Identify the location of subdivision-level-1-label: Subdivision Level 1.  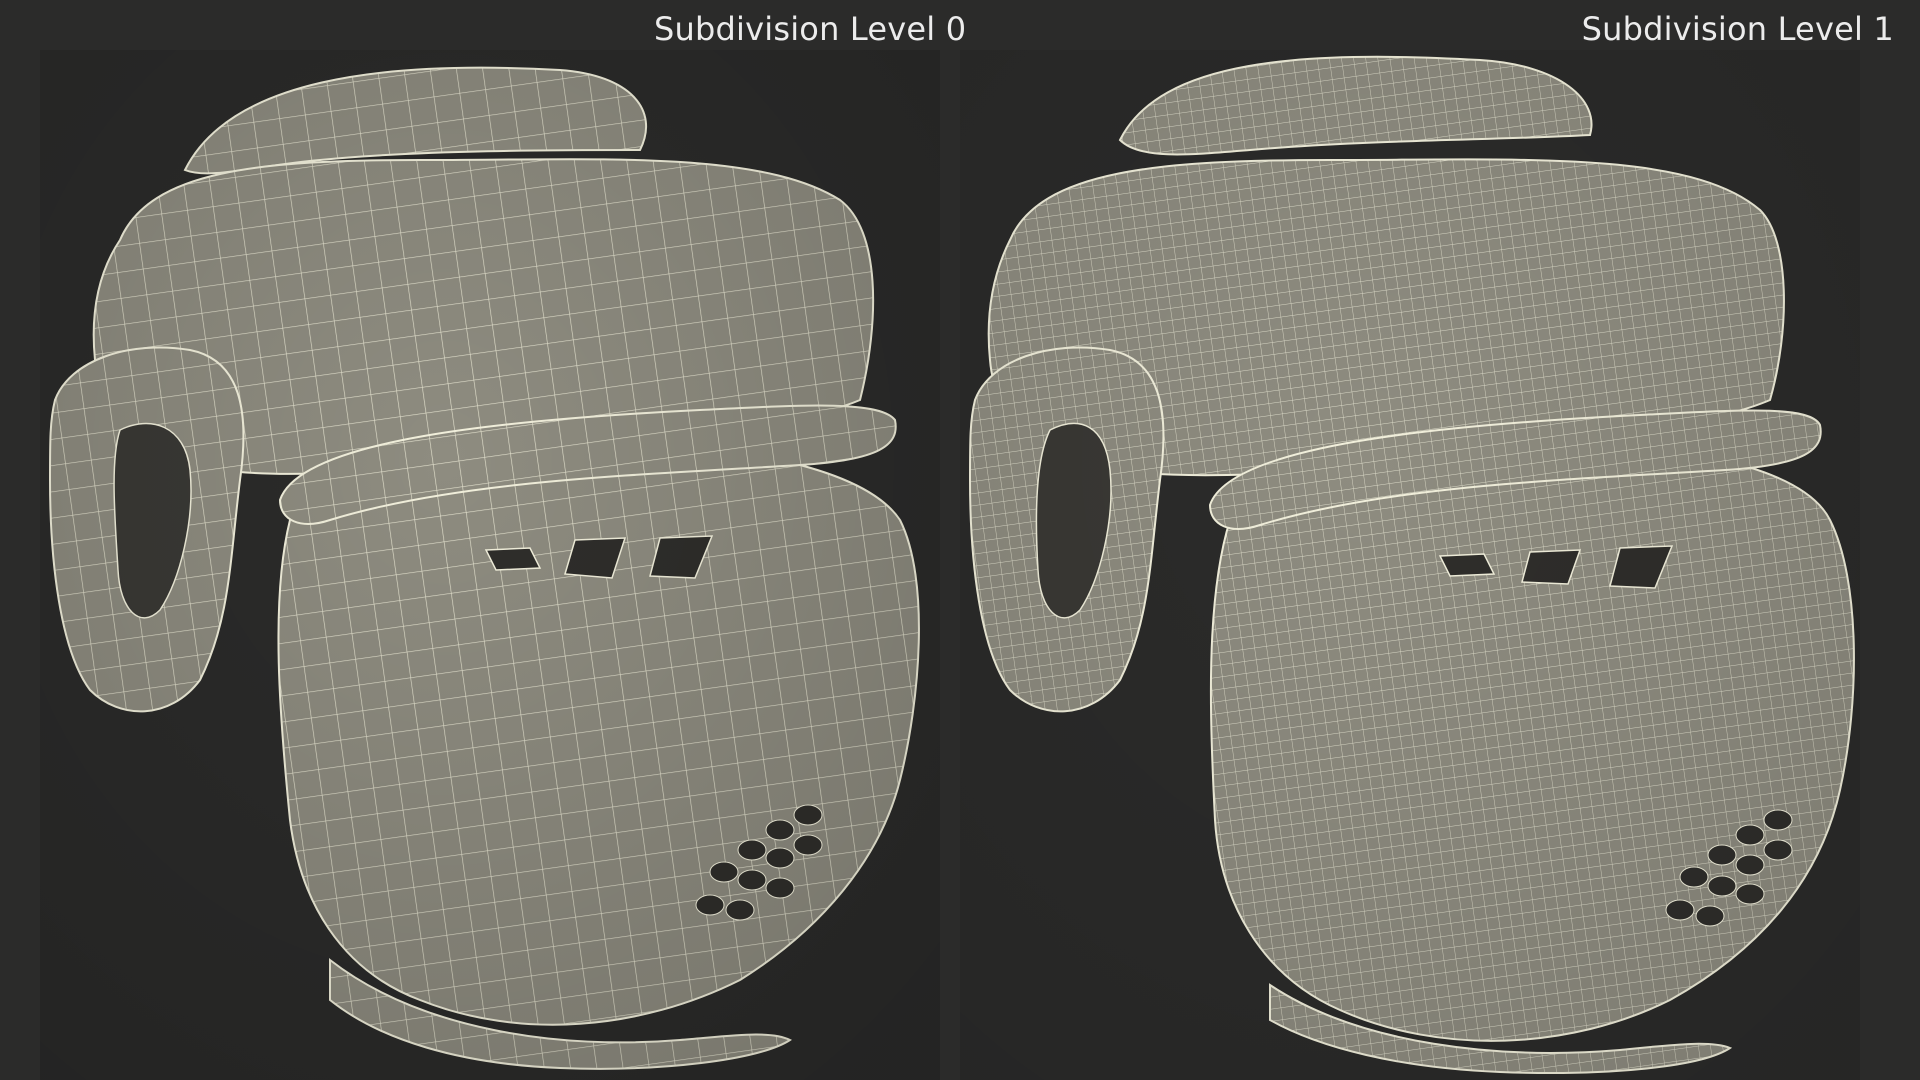
(1737, 29).